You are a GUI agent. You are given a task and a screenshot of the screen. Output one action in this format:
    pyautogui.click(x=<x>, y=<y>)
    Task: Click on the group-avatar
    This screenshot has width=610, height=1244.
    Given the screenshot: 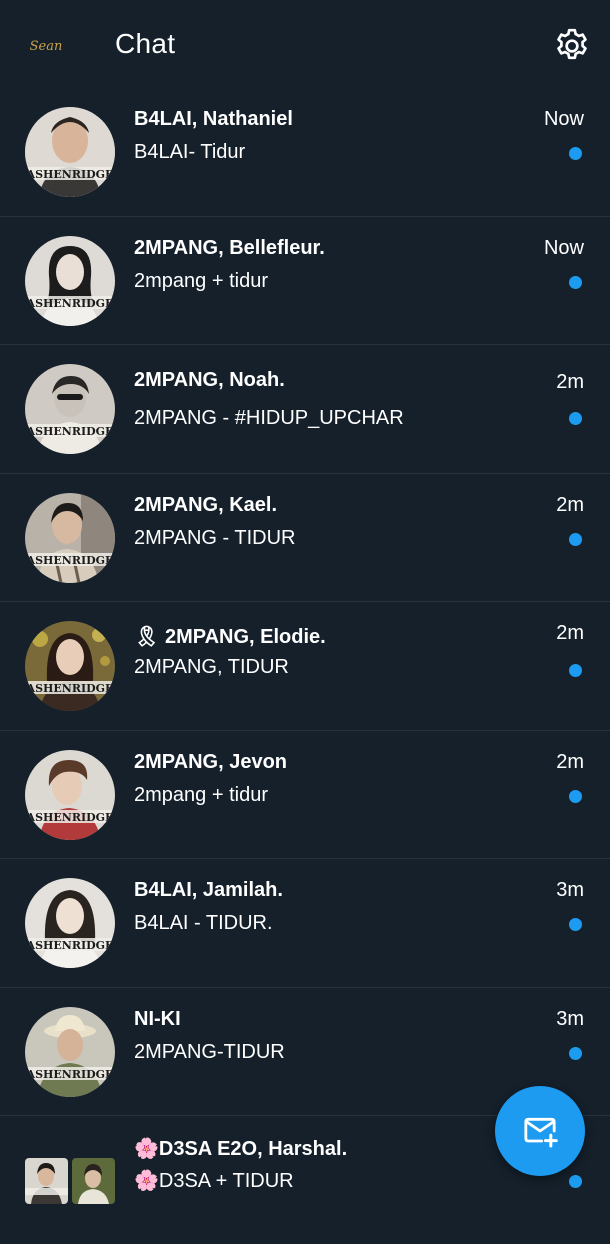 What is the action you would take?
    pyautogui.click(x=71, y=1181)
    